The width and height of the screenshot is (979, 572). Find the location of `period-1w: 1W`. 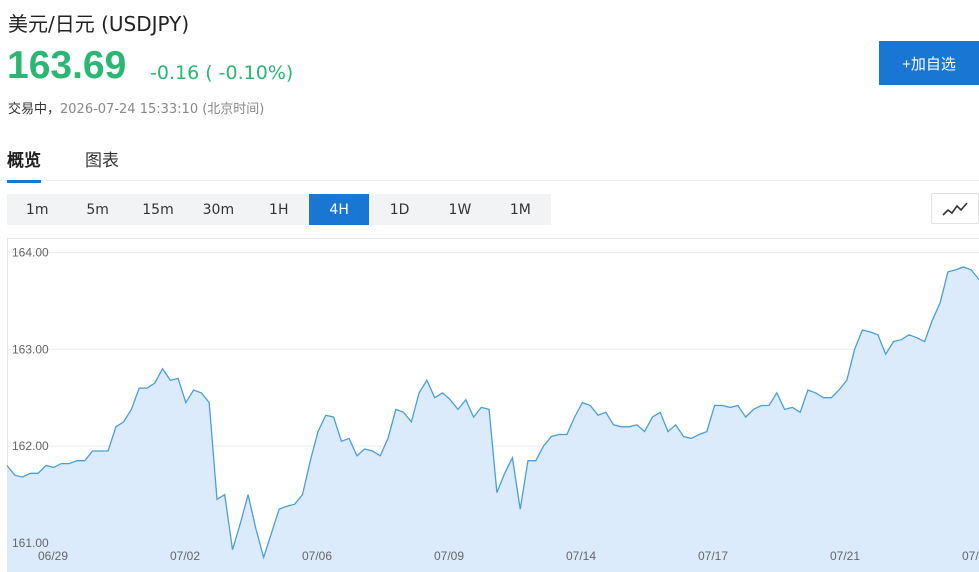

period-1w: 1W is located at coordinates (460, 209).